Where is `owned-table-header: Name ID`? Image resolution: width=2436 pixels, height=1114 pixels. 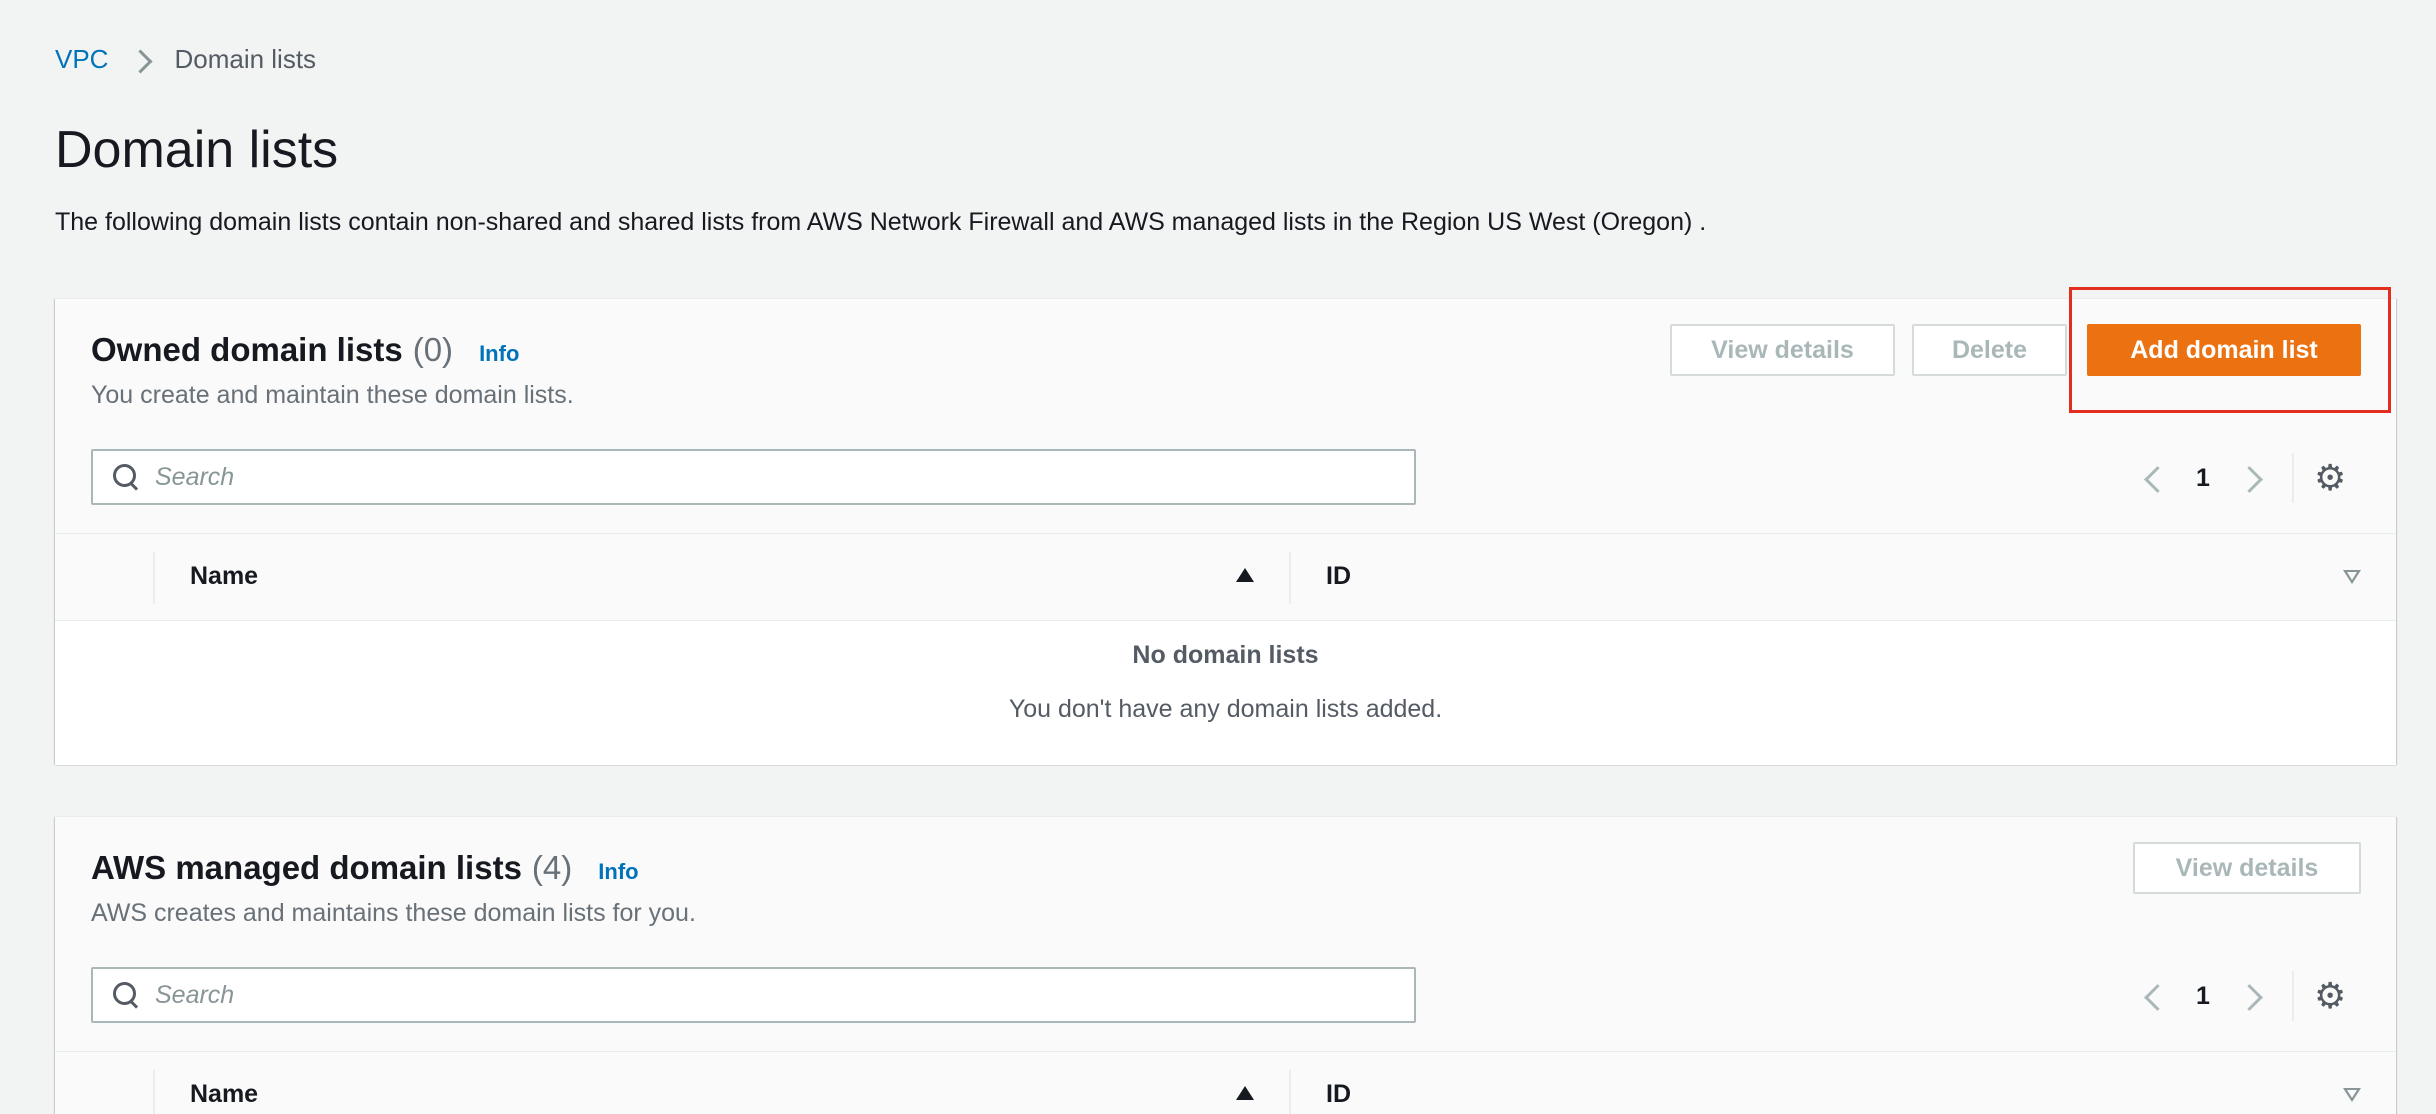
owned-table-header: Name ID is located at coordinates (1225, 577).